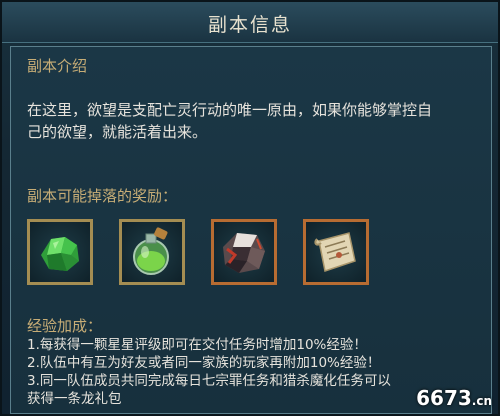  I want to click on exp-line-4: 获得一条龙礼包, so click(74, 399).